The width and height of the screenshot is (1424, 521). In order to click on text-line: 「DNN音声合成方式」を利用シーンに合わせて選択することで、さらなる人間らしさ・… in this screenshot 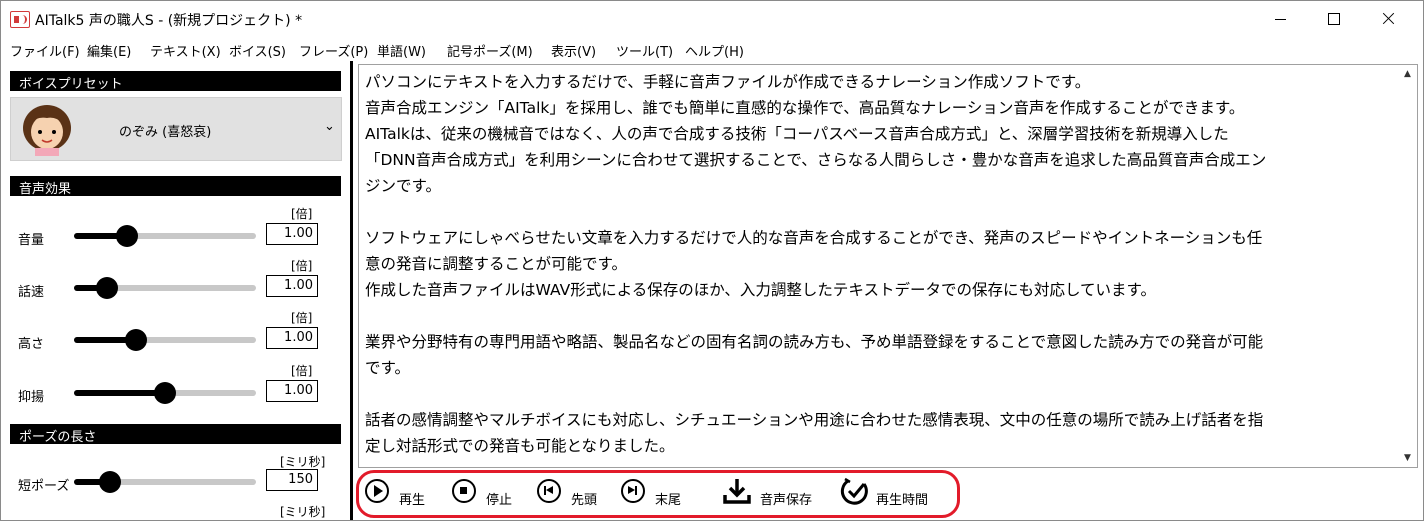, I will do `click(816, 160)`.